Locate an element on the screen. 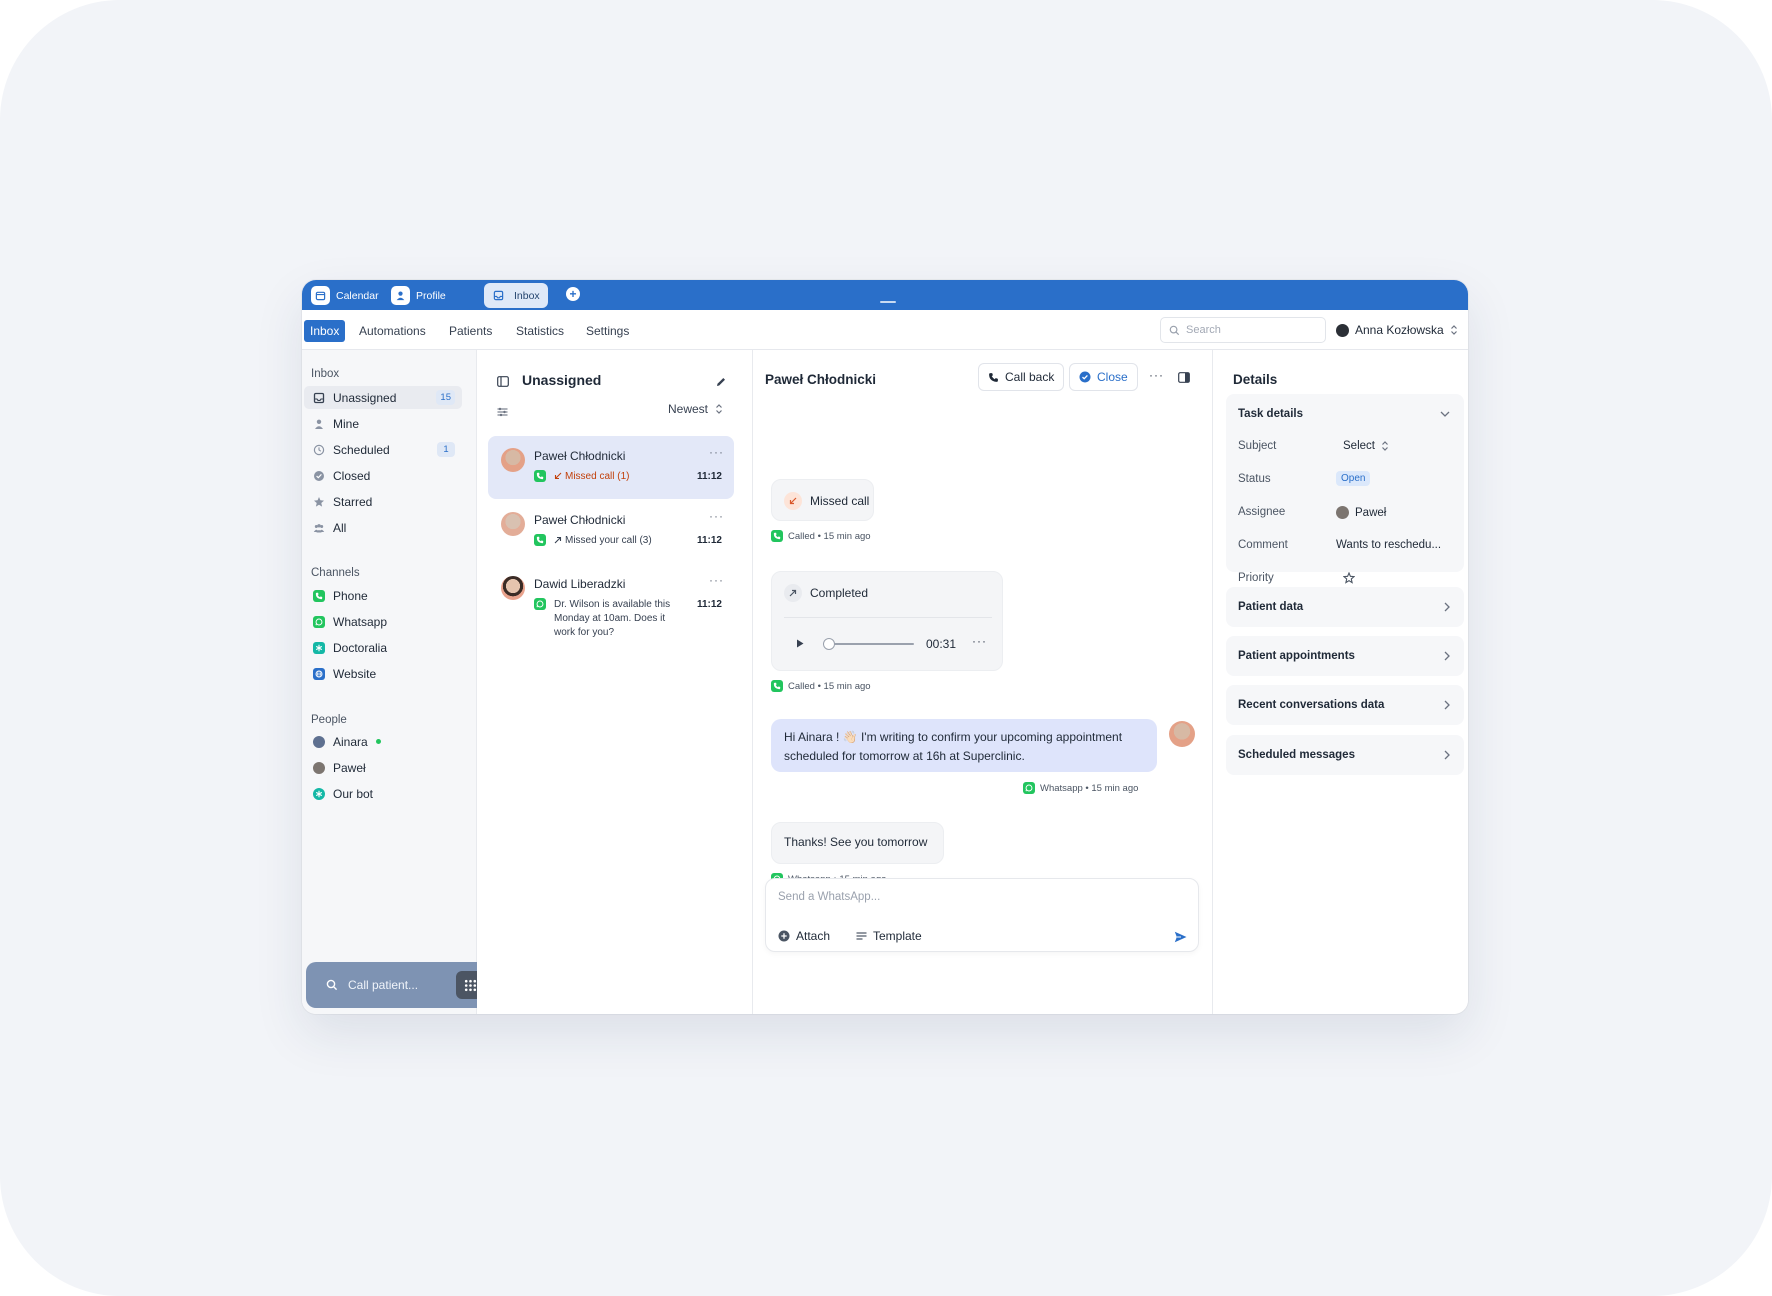 Image resolution: width=1772 pixels, height=1296 pixels. tab-profile: Profile is located at coordinates (420, 295).